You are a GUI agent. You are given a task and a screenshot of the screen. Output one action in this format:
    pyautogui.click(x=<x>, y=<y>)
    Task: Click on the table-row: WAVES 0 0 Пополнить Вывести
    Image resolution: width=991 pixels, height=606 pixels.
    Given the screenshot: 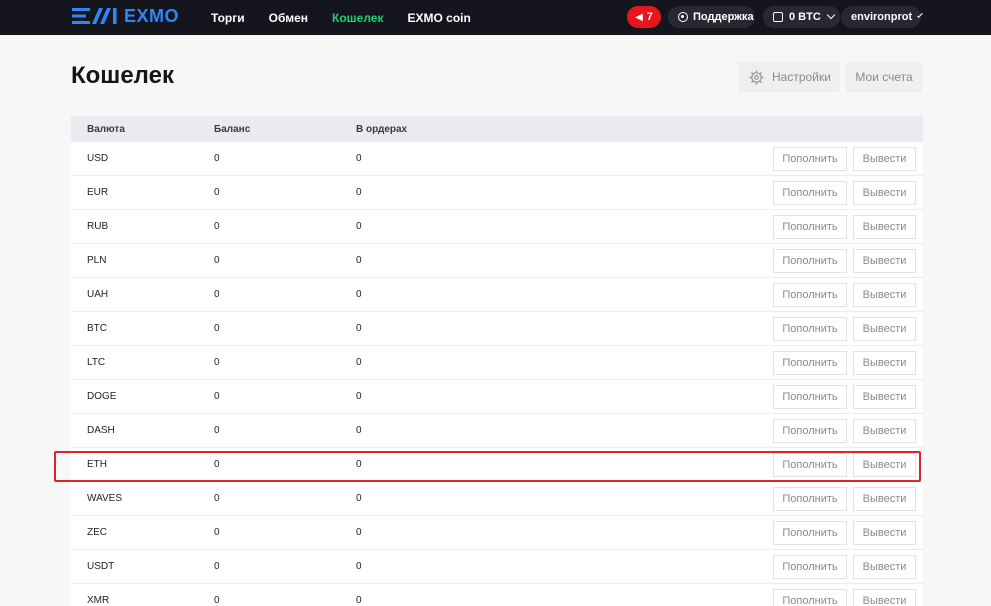 What is the action you would take?
    pyautogui.click(x=497, y=499)
    